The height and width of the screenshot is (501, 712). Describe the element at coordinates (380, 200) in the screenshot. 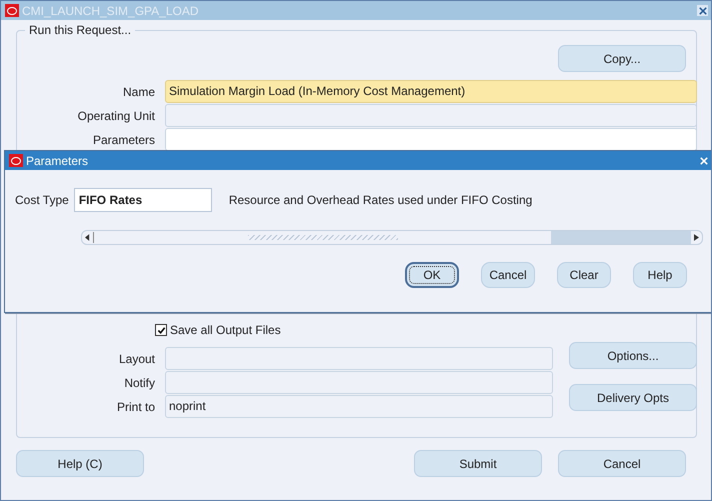

I see `field-description: Resource and Overhead Rates used under FIFO Costing` at that location.